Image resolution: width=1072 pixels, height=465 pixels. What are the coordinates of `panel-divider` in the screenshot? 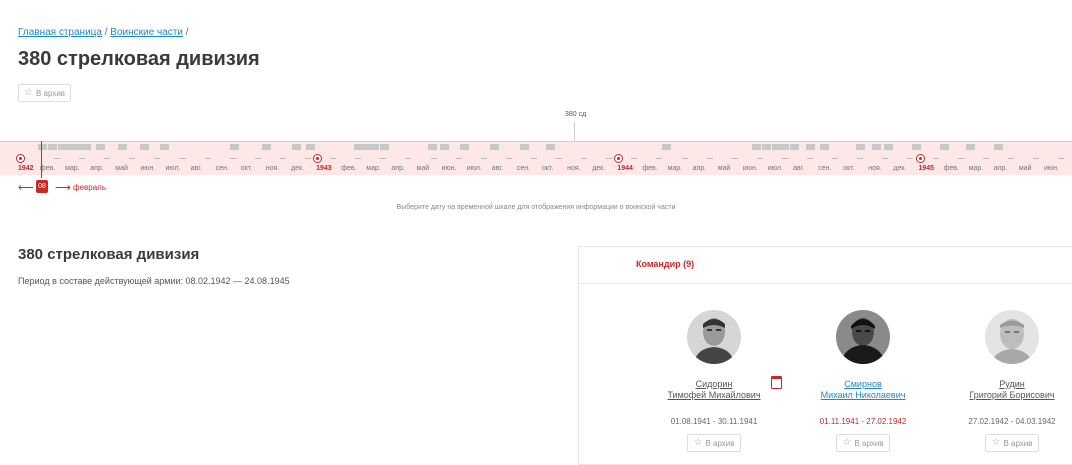 It's located at (825, 283).